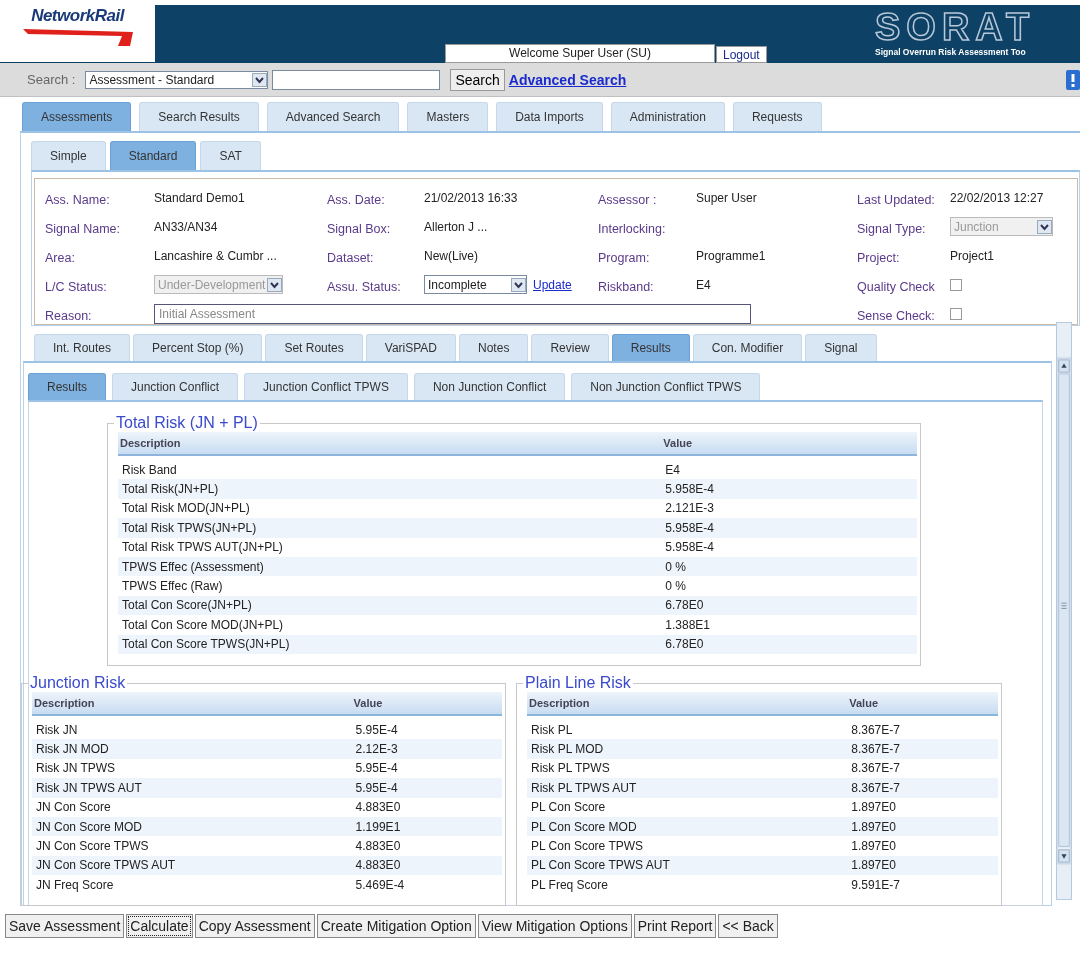 The image size is (1080, 957). What do you see at coordinates (789, 508) in the screenshot?
I see `table-cell: 2.121E-3` at bounding box center [789, 508].